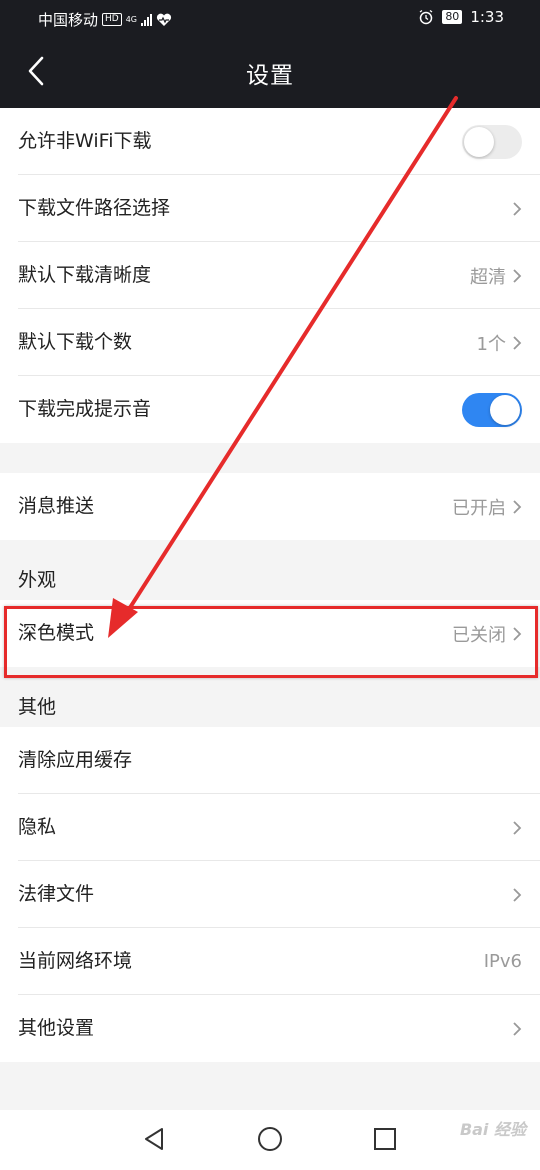  What do you see at coordinates (37, 580) in the screenshot?
I see `section-title: 外观` at bounding box center [37, 580].